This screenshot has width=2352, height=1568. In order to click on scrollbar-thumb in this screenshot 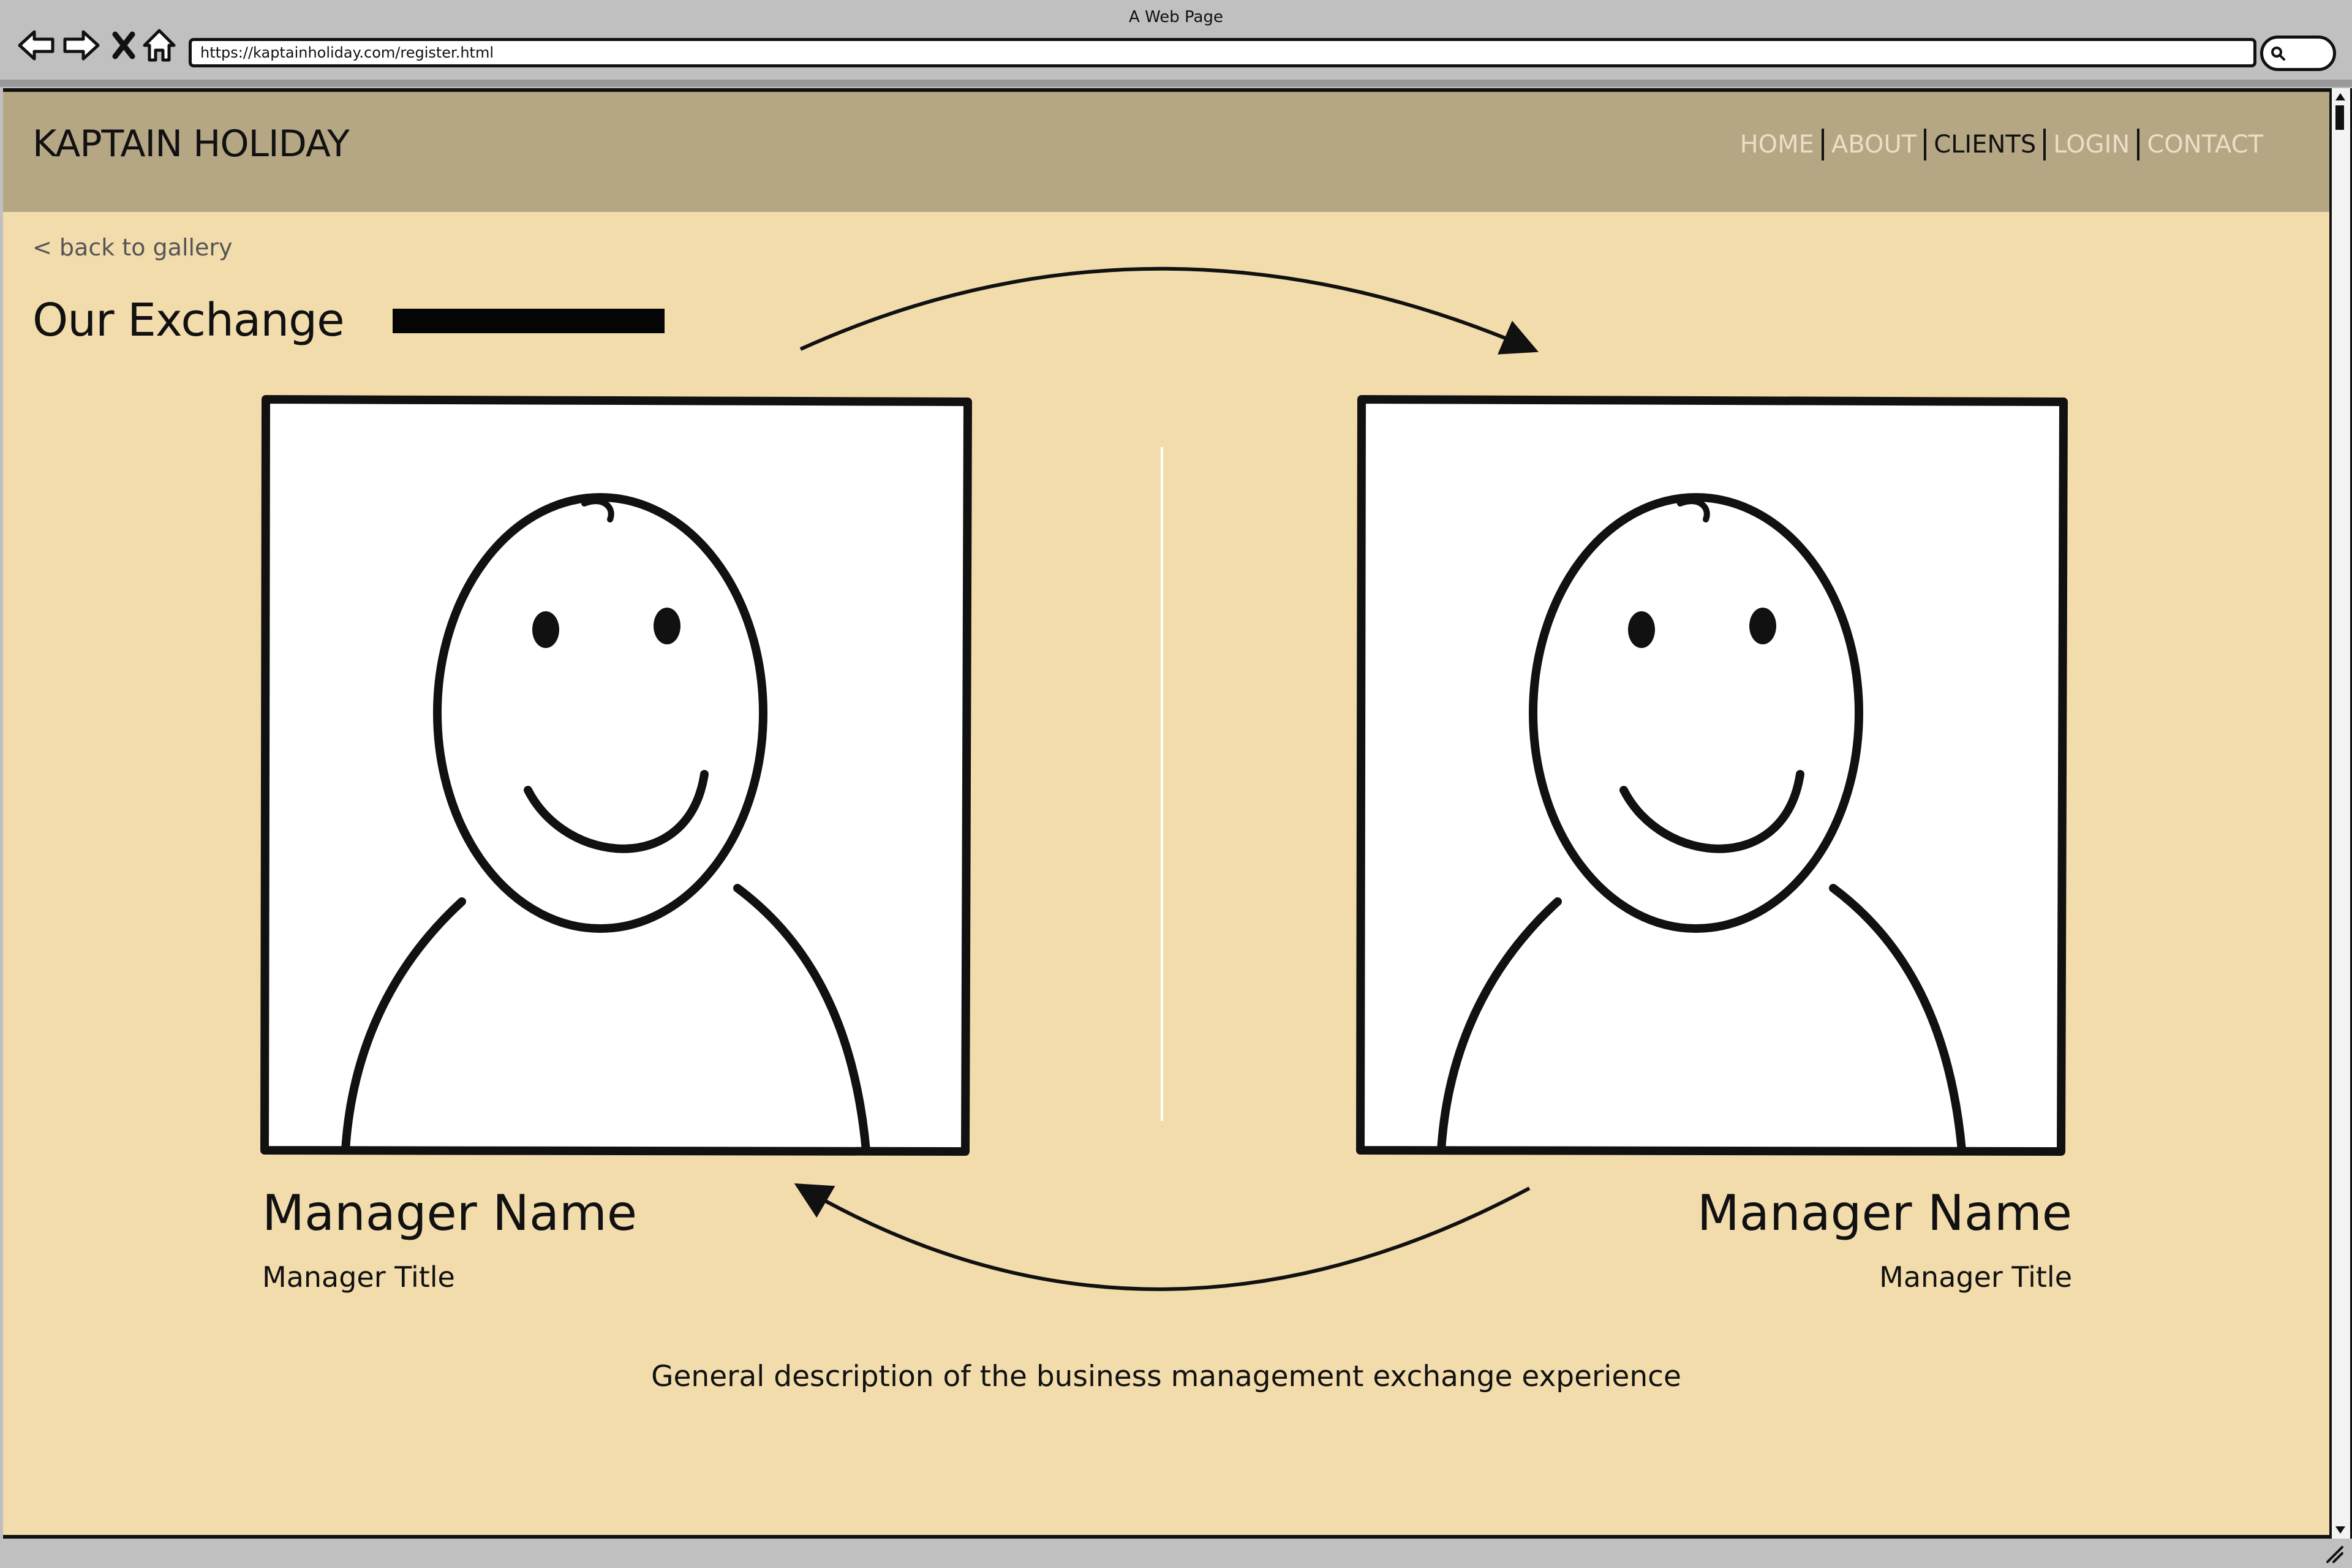, I will do `click(2339, 118)`.